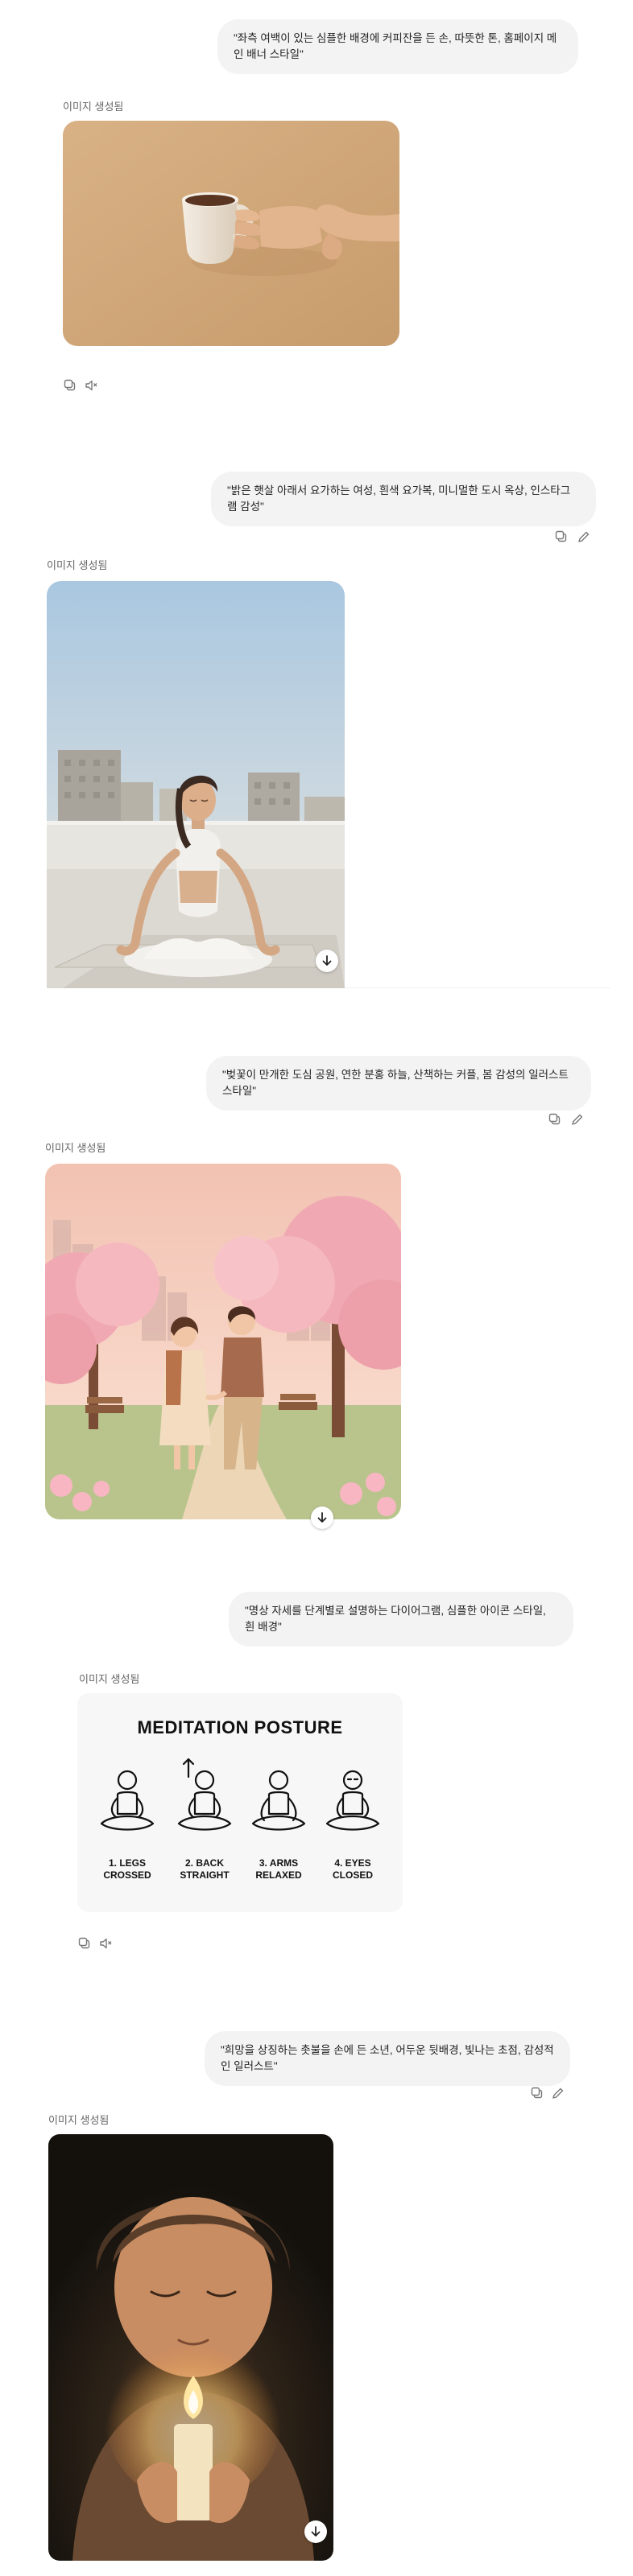  I want to click on generated-image-coffee, so click(231, 233).